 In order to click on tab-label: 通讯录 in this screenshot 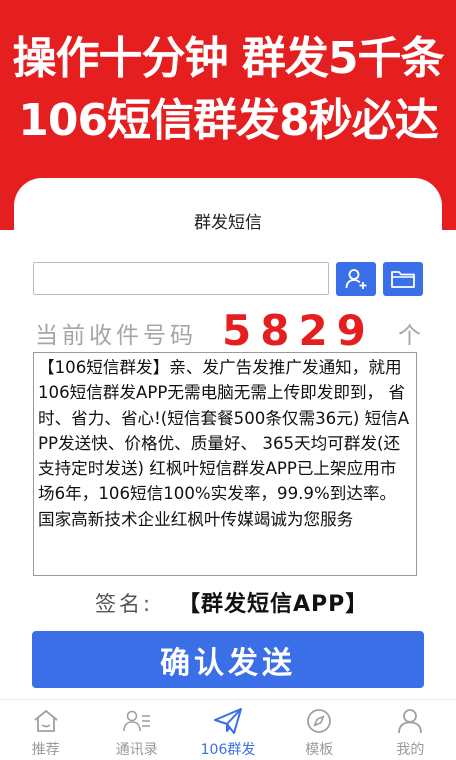, I will do `click(136, 750)`.